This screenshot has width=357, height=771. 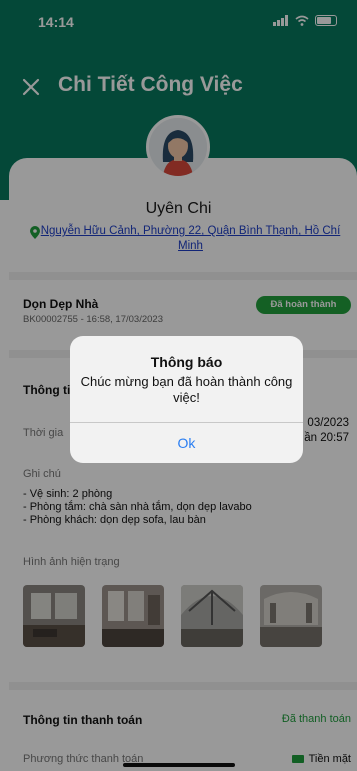 What do you see at coordinates (186, 443) in the screenshot?
I see `ok-button: Ok` at bounding box center [186, 443].